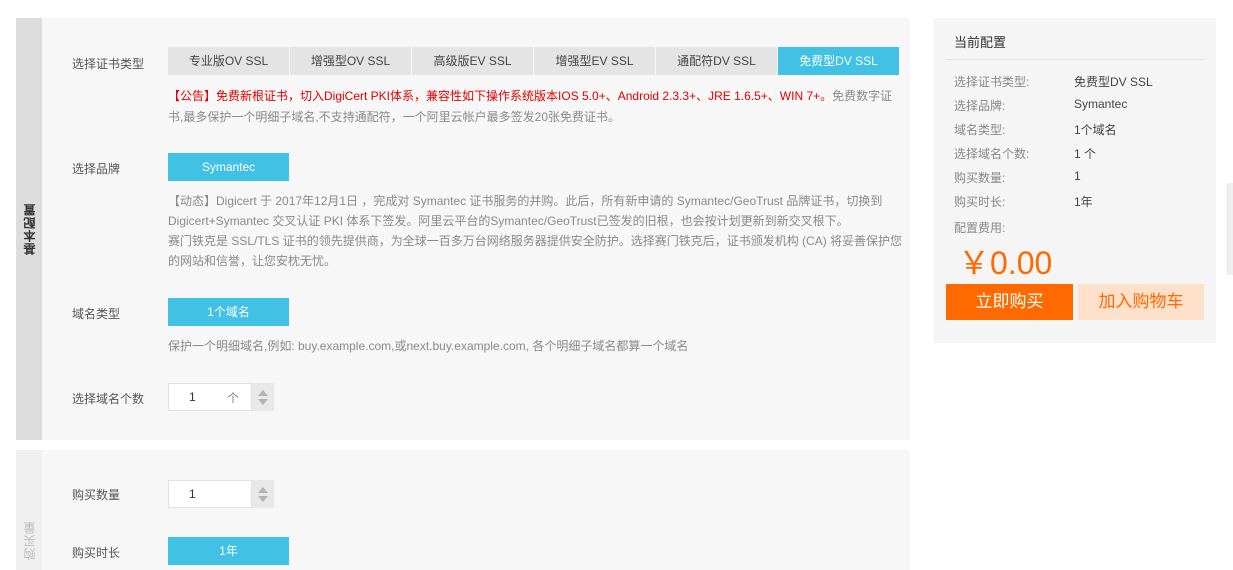 The image size is (1233, 570). I want to click on summary-row: 域名类型: 1个域名, so click(1079, 129).